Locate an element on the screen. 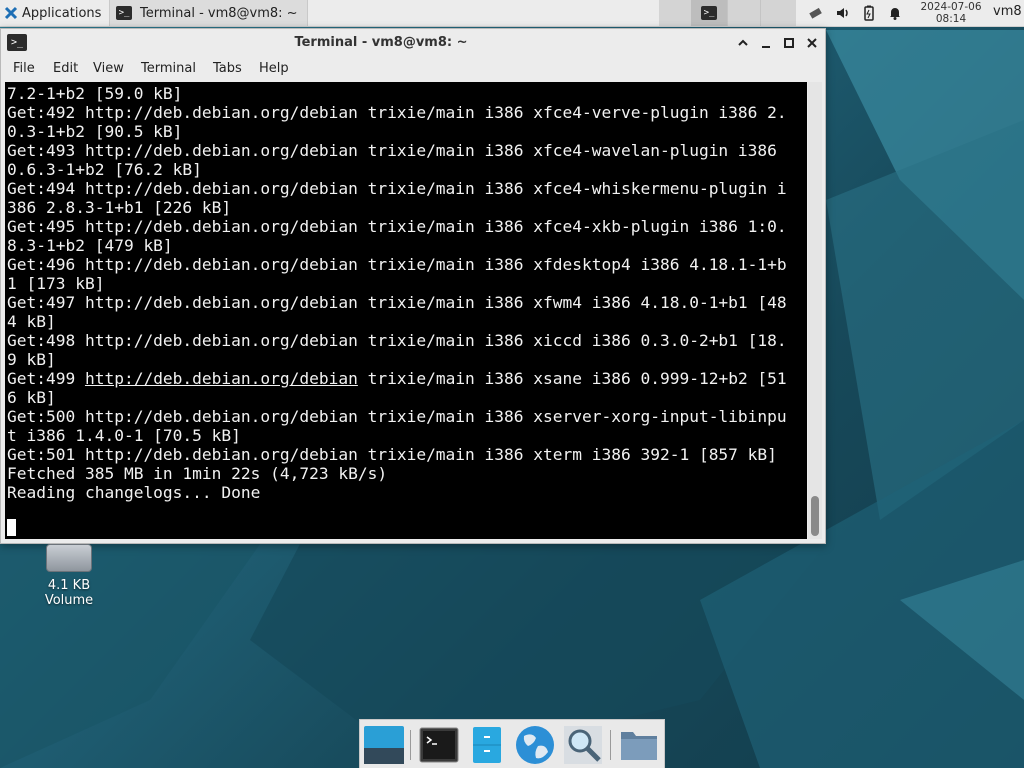  terminal-line: 1 [173 kB] is located at coordinates (56, 283).